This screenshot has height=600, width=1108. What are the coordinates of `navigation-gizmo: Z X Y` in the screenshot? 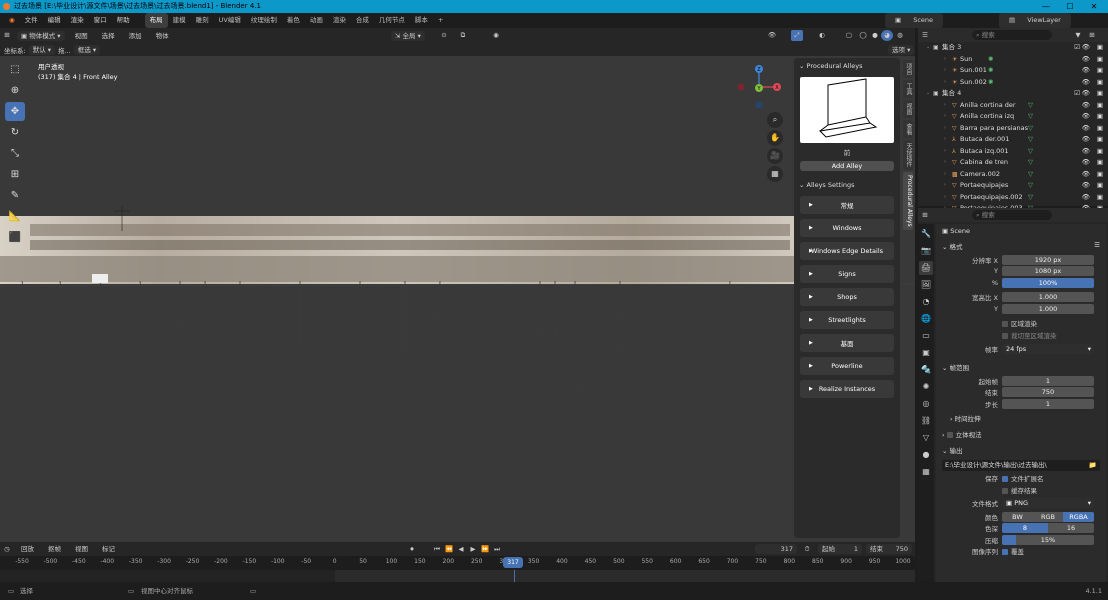 It's located at (759, 87).